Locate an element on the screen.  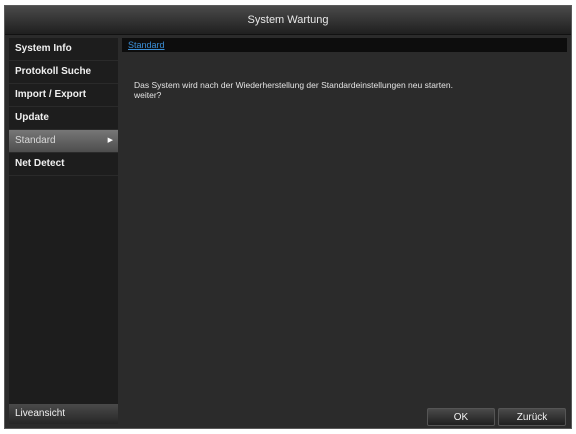
tab-bar: Standard is located at coordinates (344, 45).